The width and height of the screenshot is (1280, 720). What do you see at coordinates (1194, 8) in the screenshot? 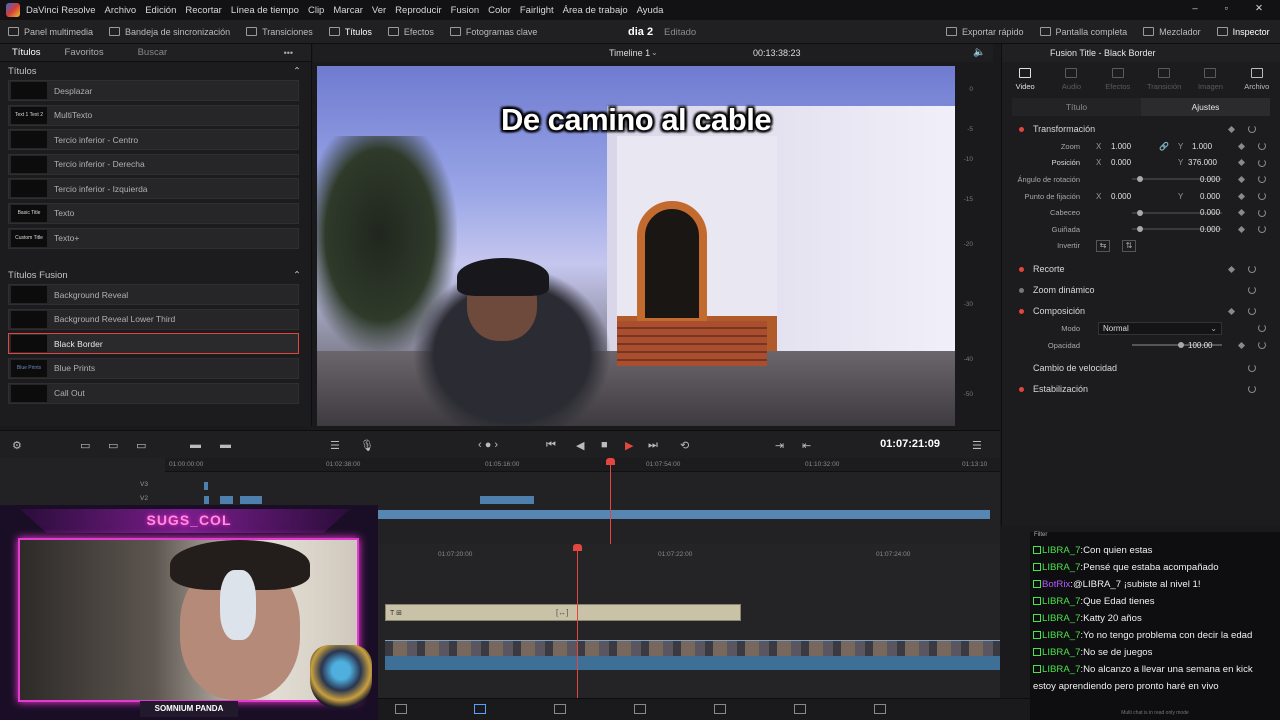
I see `minimize-icon: –` at bounding box center [1194, 8].